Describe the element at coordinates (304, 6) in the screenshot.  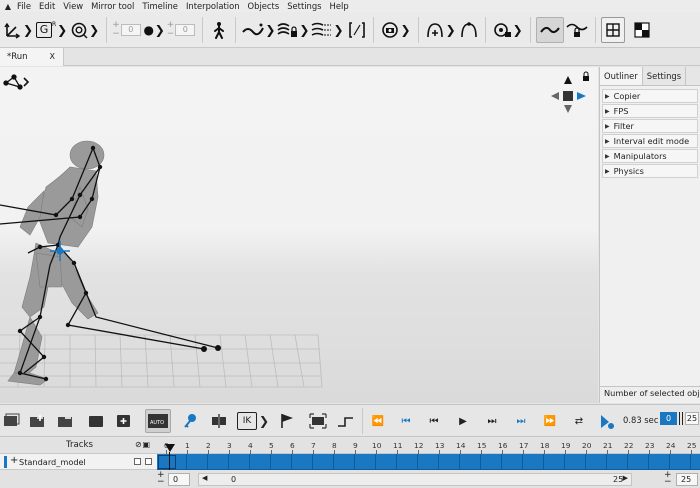
I see `menu-settings: Settings` at that location.